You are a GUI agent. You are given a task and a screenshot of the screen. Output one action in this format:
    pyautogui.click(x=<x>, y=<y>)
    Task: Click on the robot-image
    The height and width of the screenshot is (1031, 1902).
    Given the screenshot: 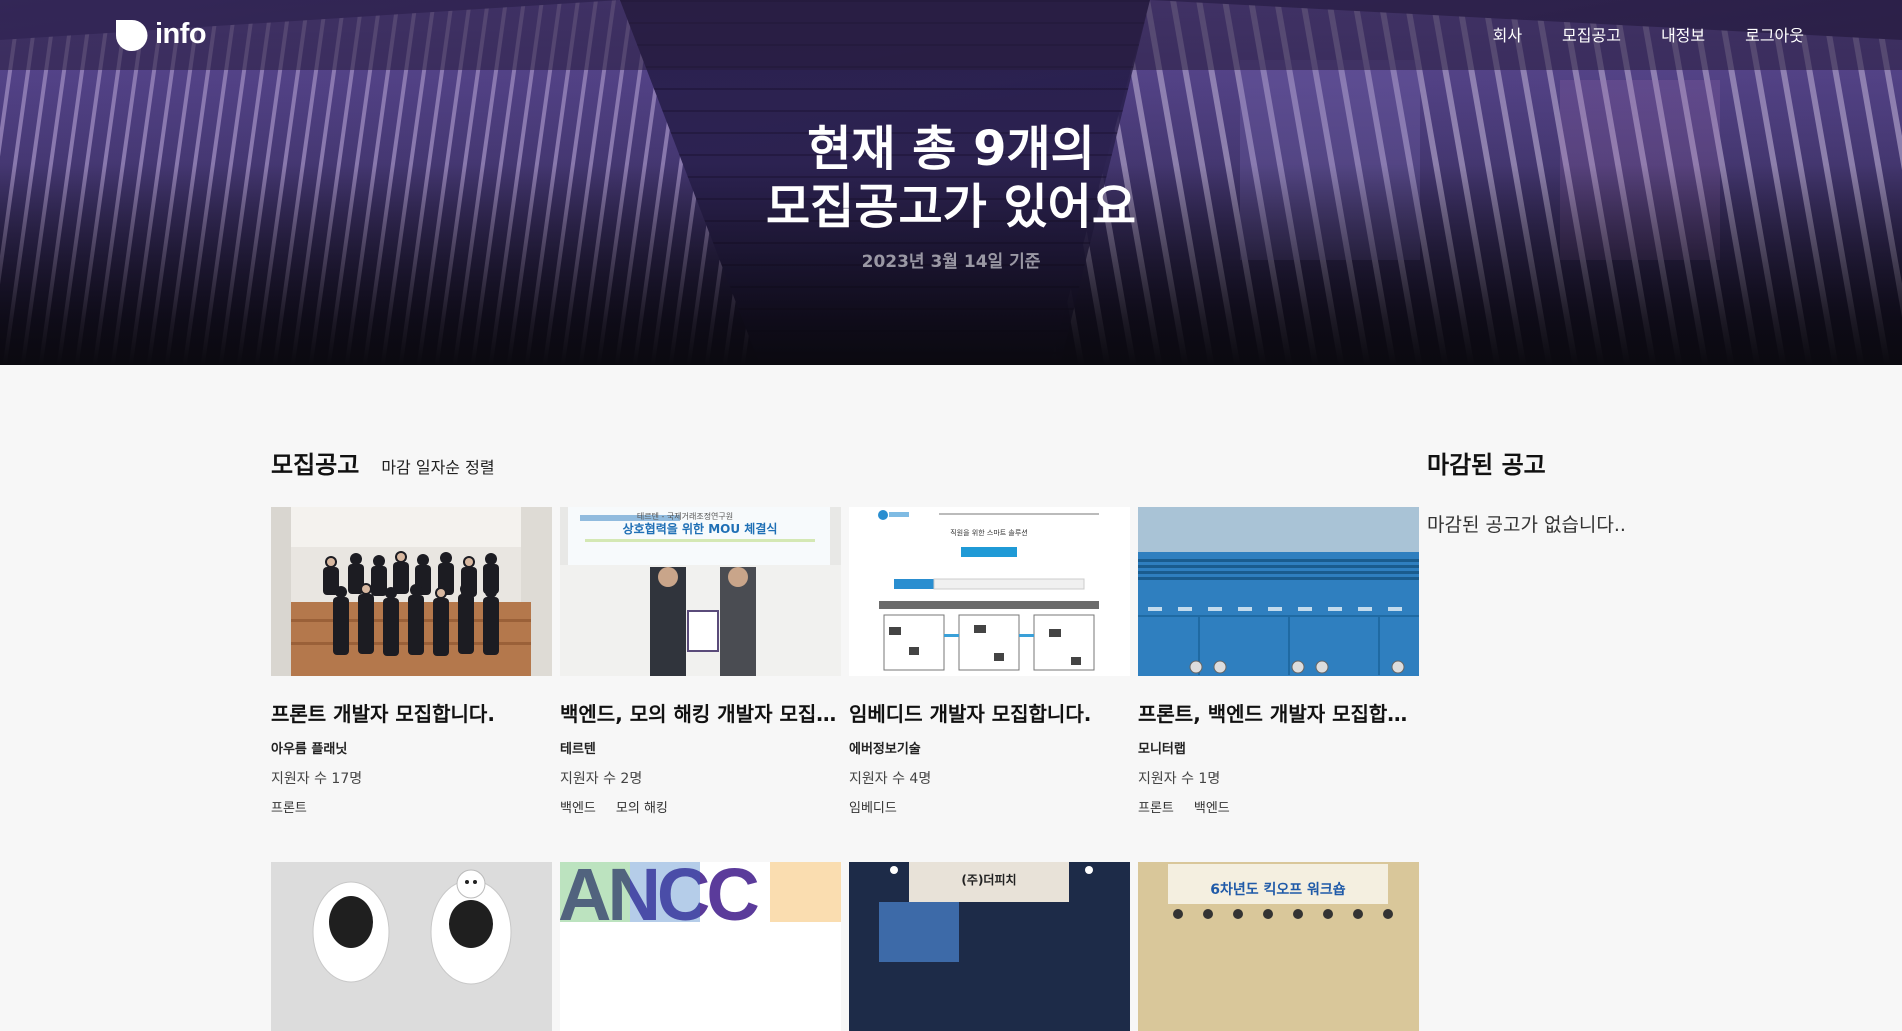 What is the action you would take?
    pyautogui.click(x=411, y=946)
    